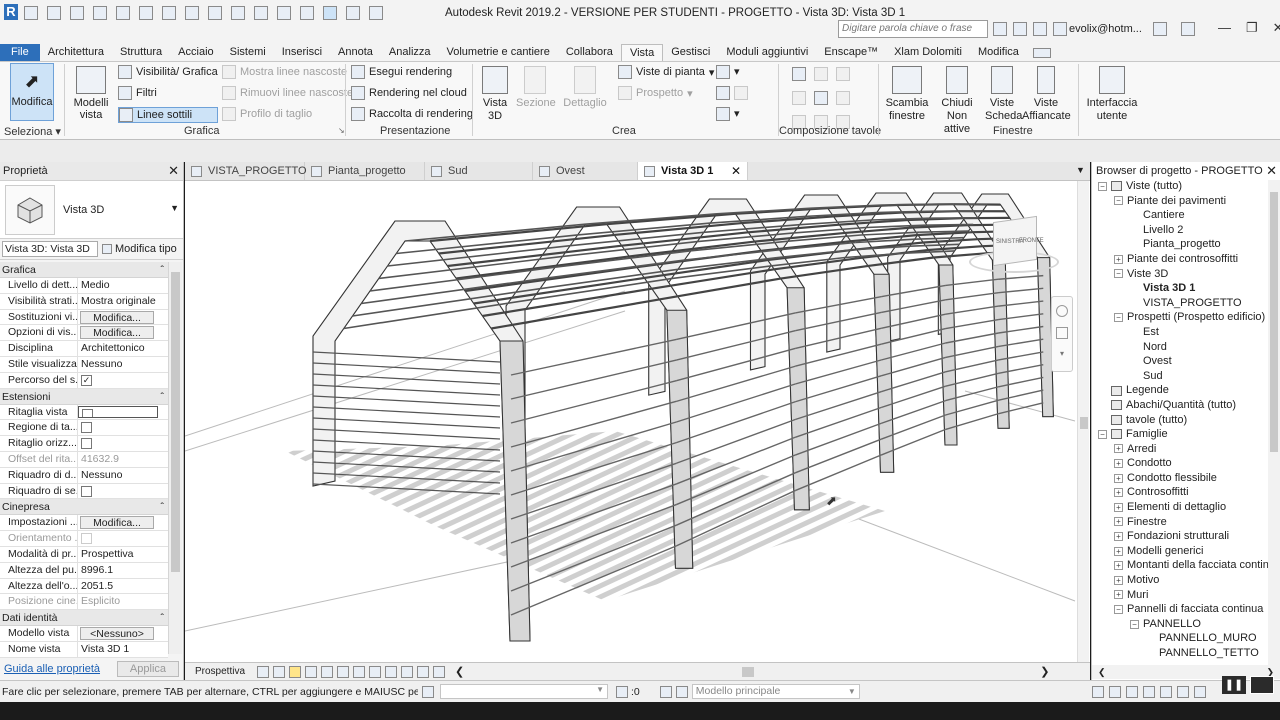  I want to click on view-tabs-menu-icon: ▼, so click(1080, 170).